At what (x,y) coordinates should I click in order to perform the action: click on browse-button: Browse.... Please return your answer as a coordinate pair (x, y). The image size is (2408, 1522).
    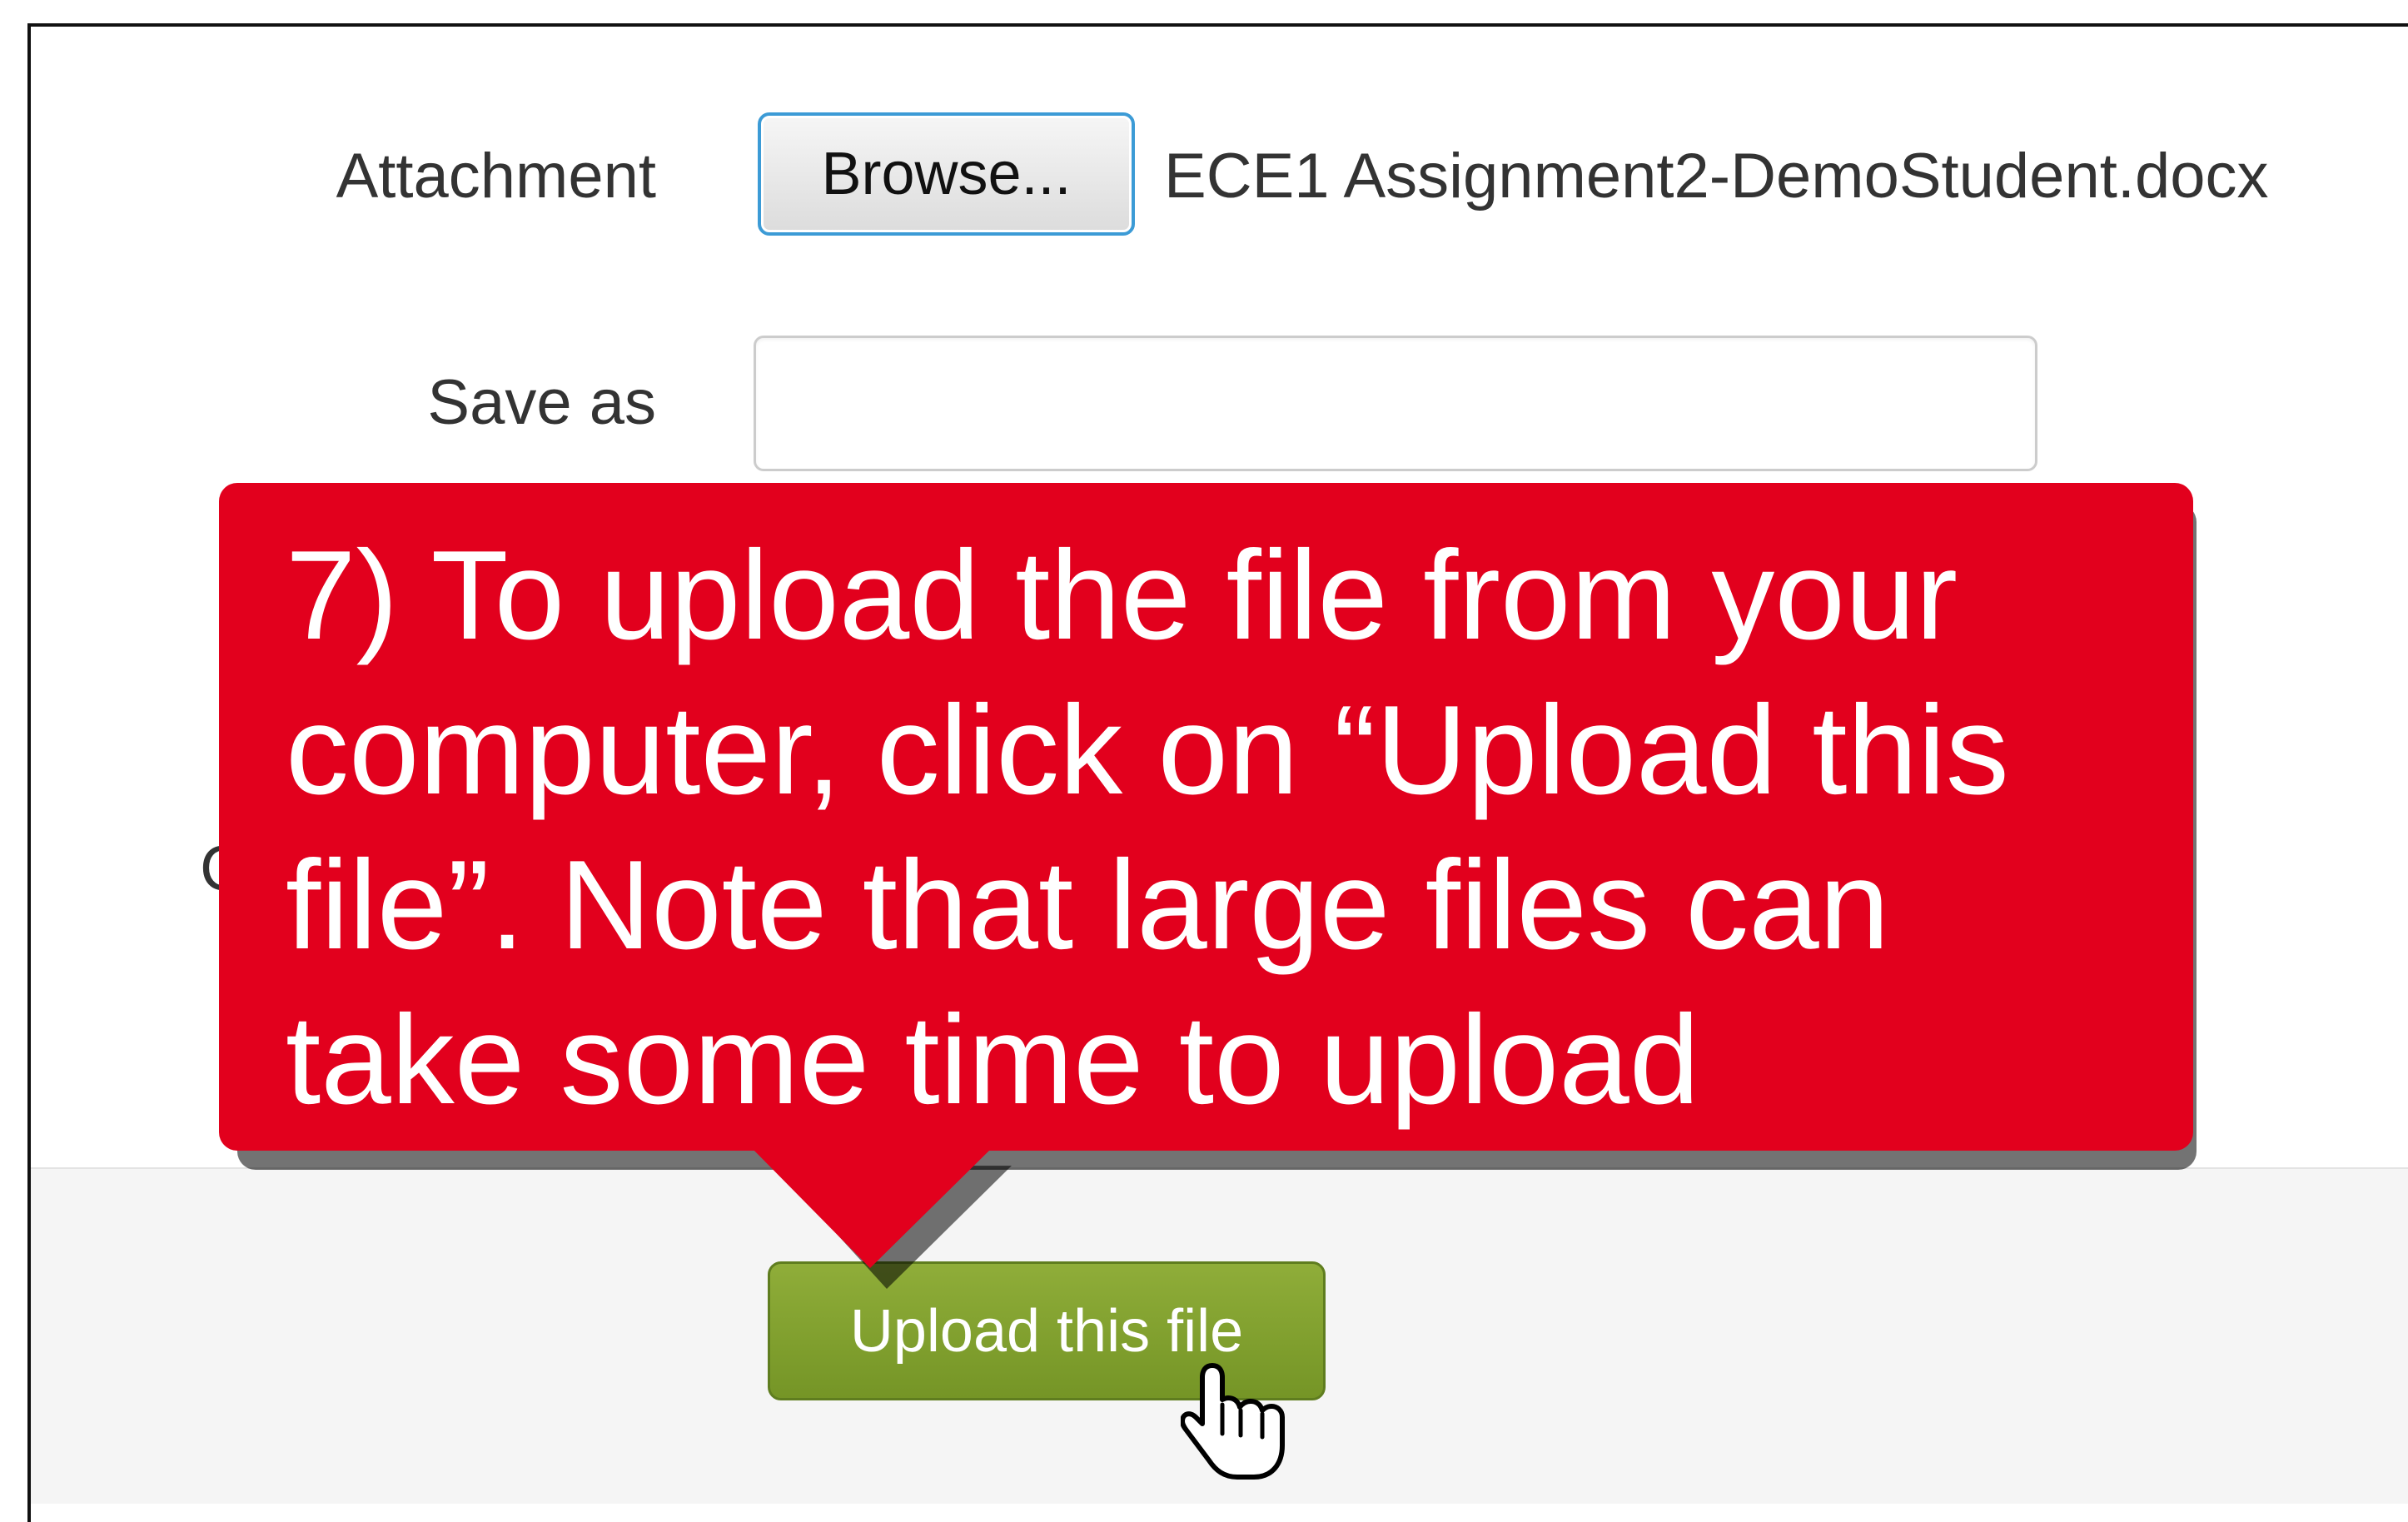
    Looking at the image, I should click on (946, 174).